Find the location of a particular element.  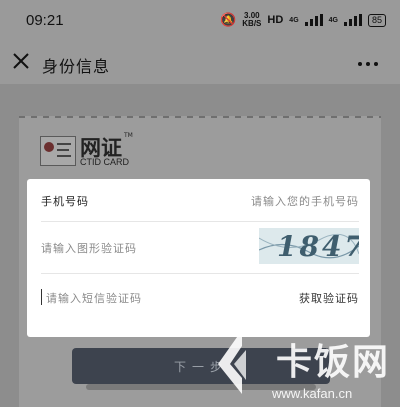

captcha-row: 请输入图形验证码 1847 is located at coordinates (200, 247).